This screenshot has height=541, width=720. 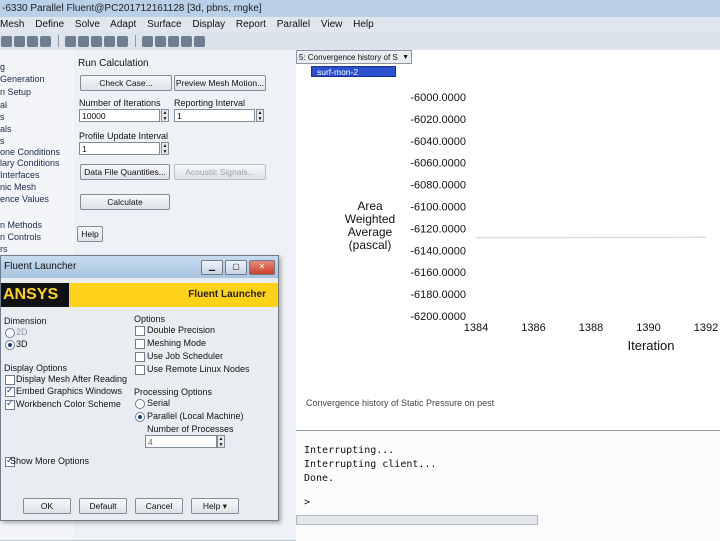 I want to click on menu-display: Display, so click(x=208, y=24).